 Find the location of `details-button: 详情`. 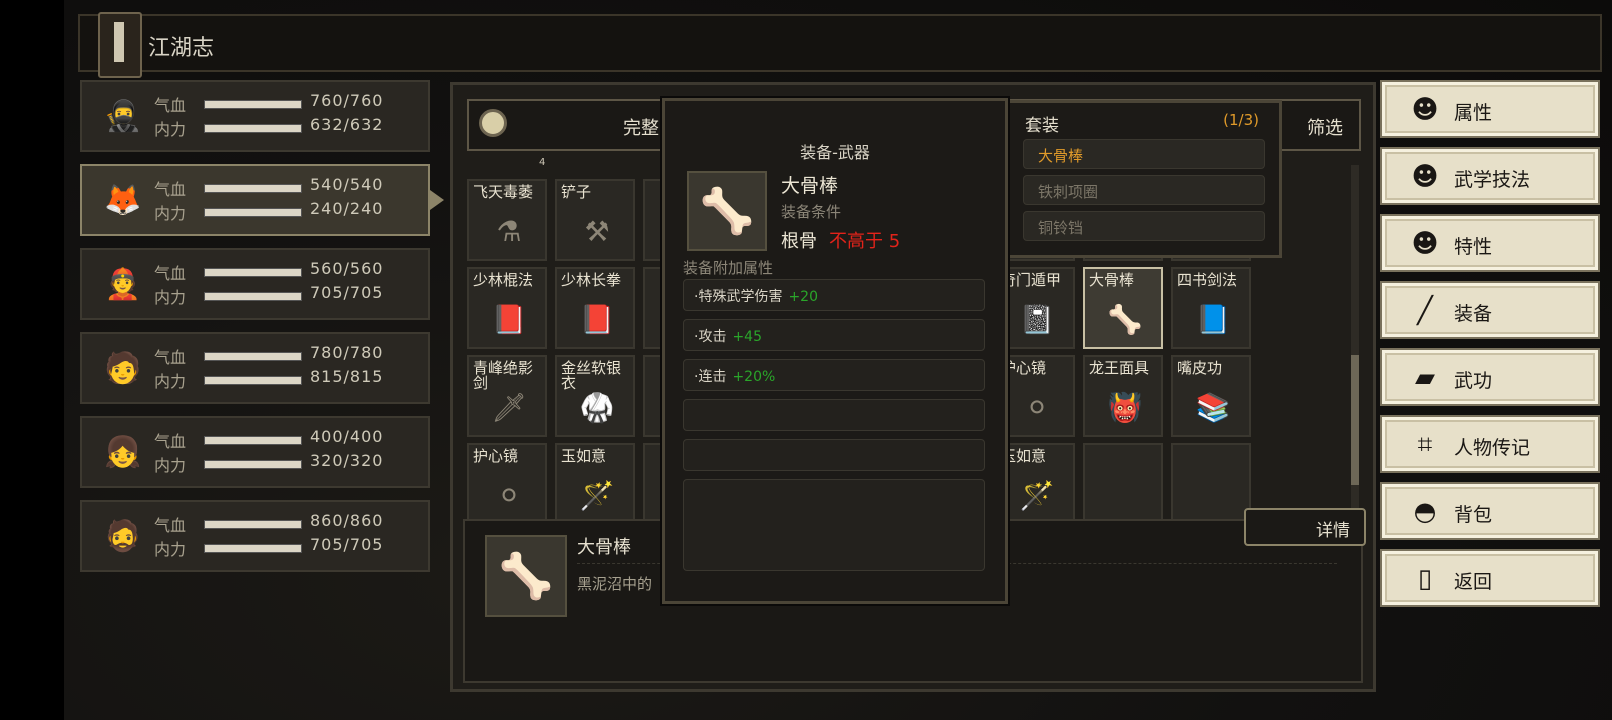

details-button: 详情 is located at coordinates (1305, 527).